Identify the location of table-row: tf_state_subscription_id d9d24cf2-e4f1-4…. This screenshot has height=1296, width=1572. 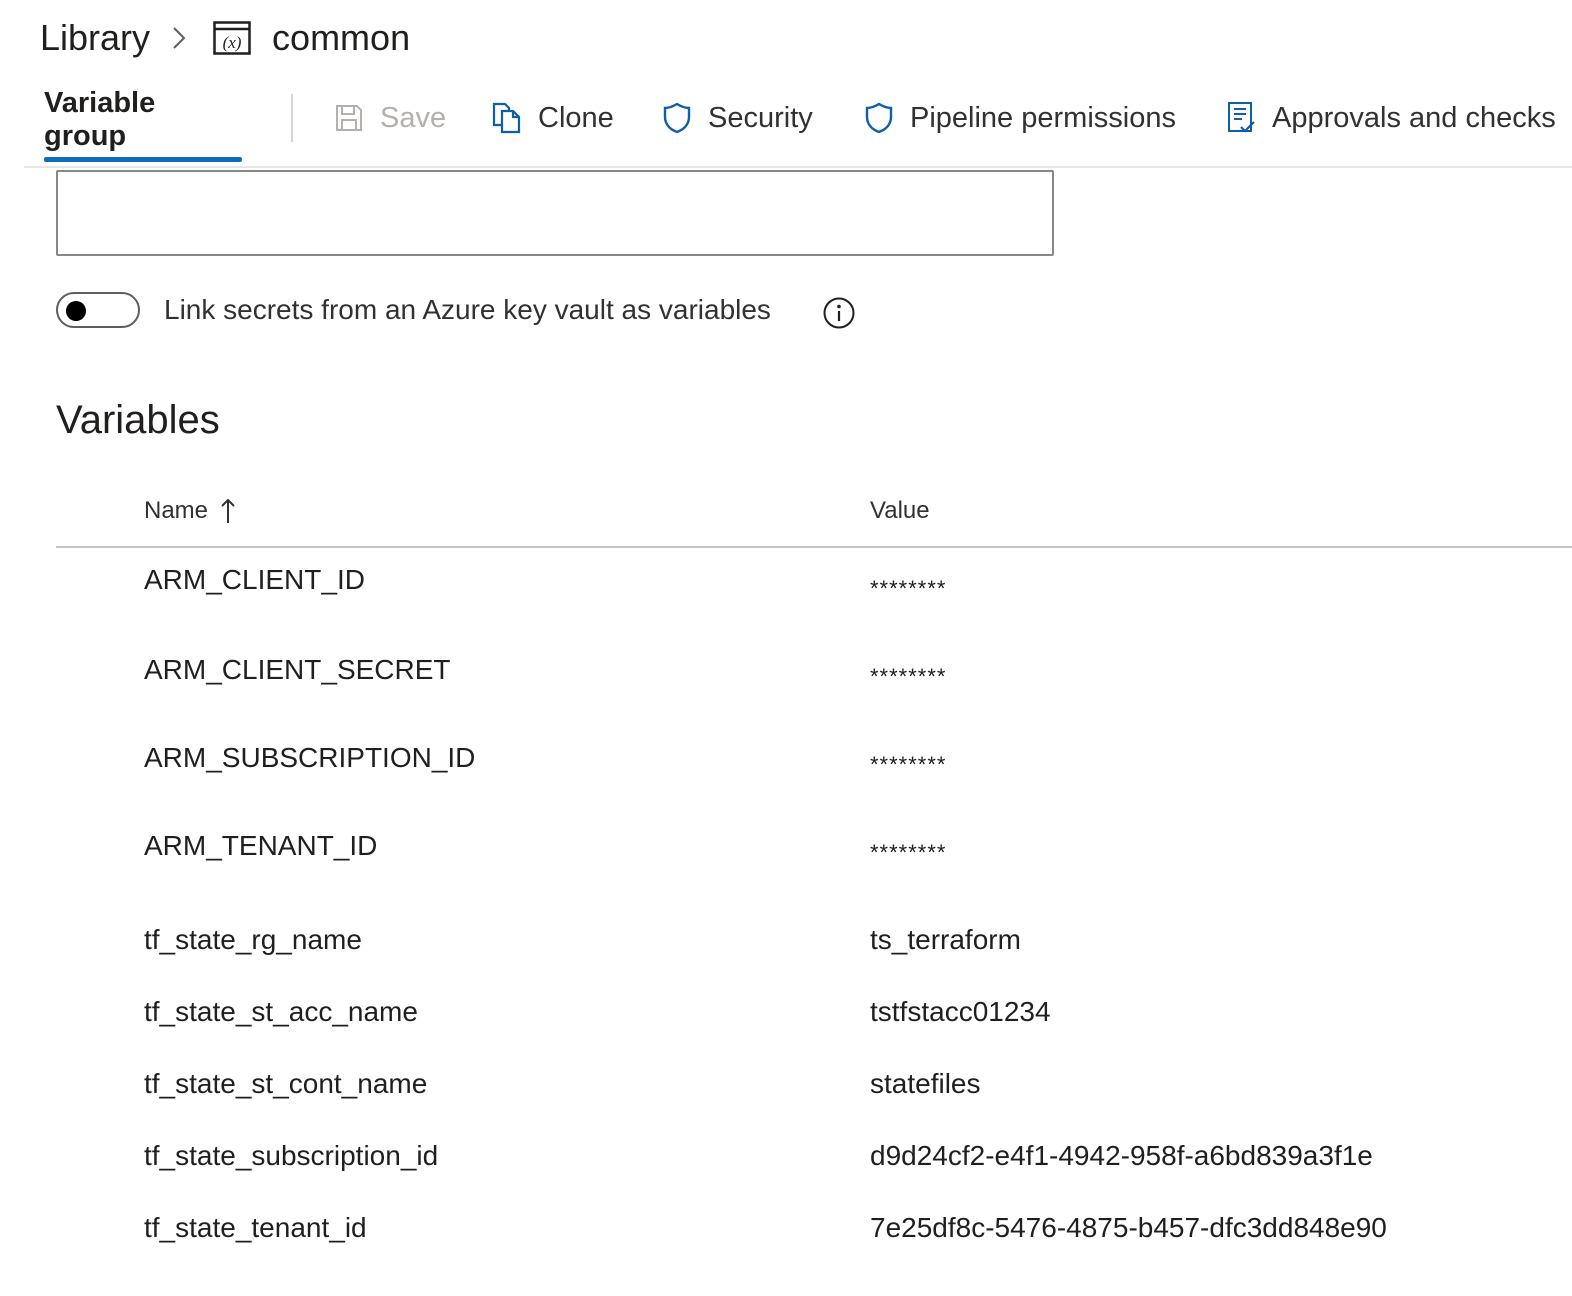
(814, 1158).